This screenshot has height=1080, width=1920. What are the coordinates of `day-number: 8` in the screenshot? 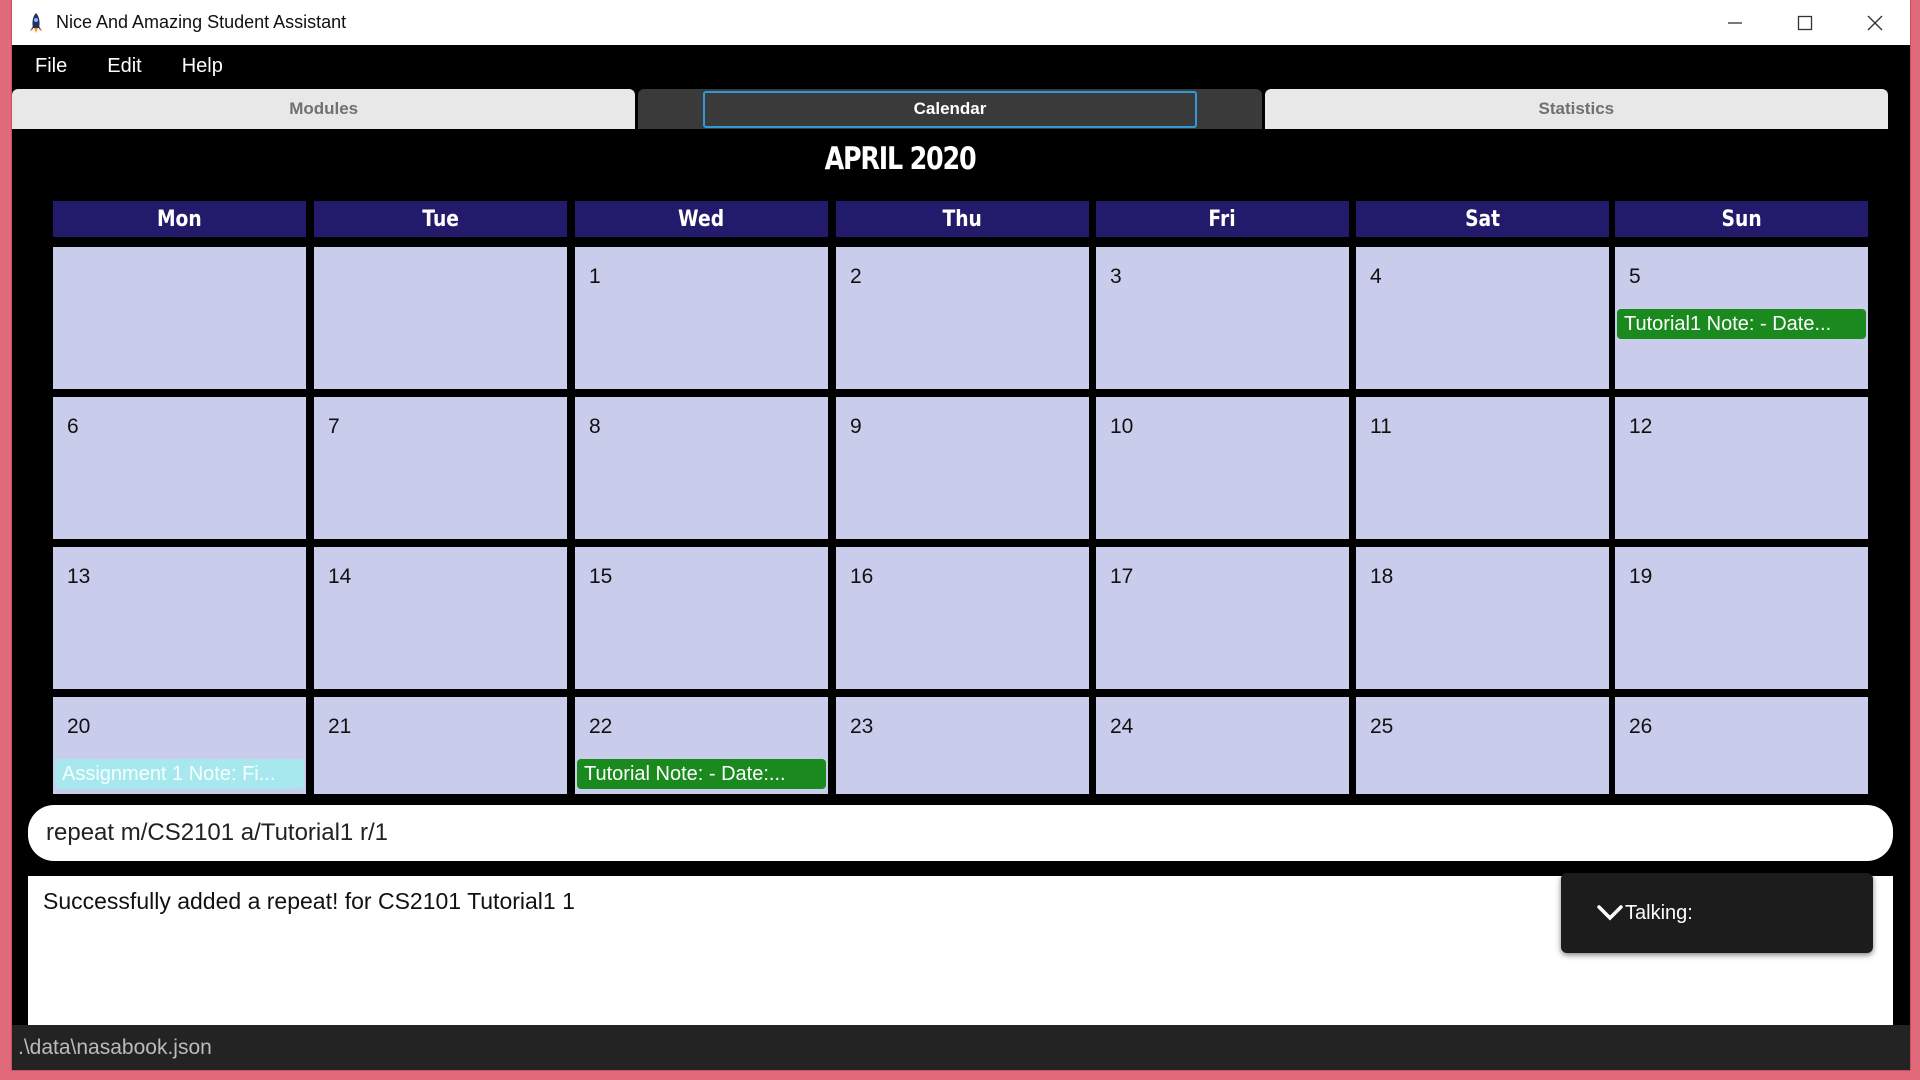 It's located at (595, 426).